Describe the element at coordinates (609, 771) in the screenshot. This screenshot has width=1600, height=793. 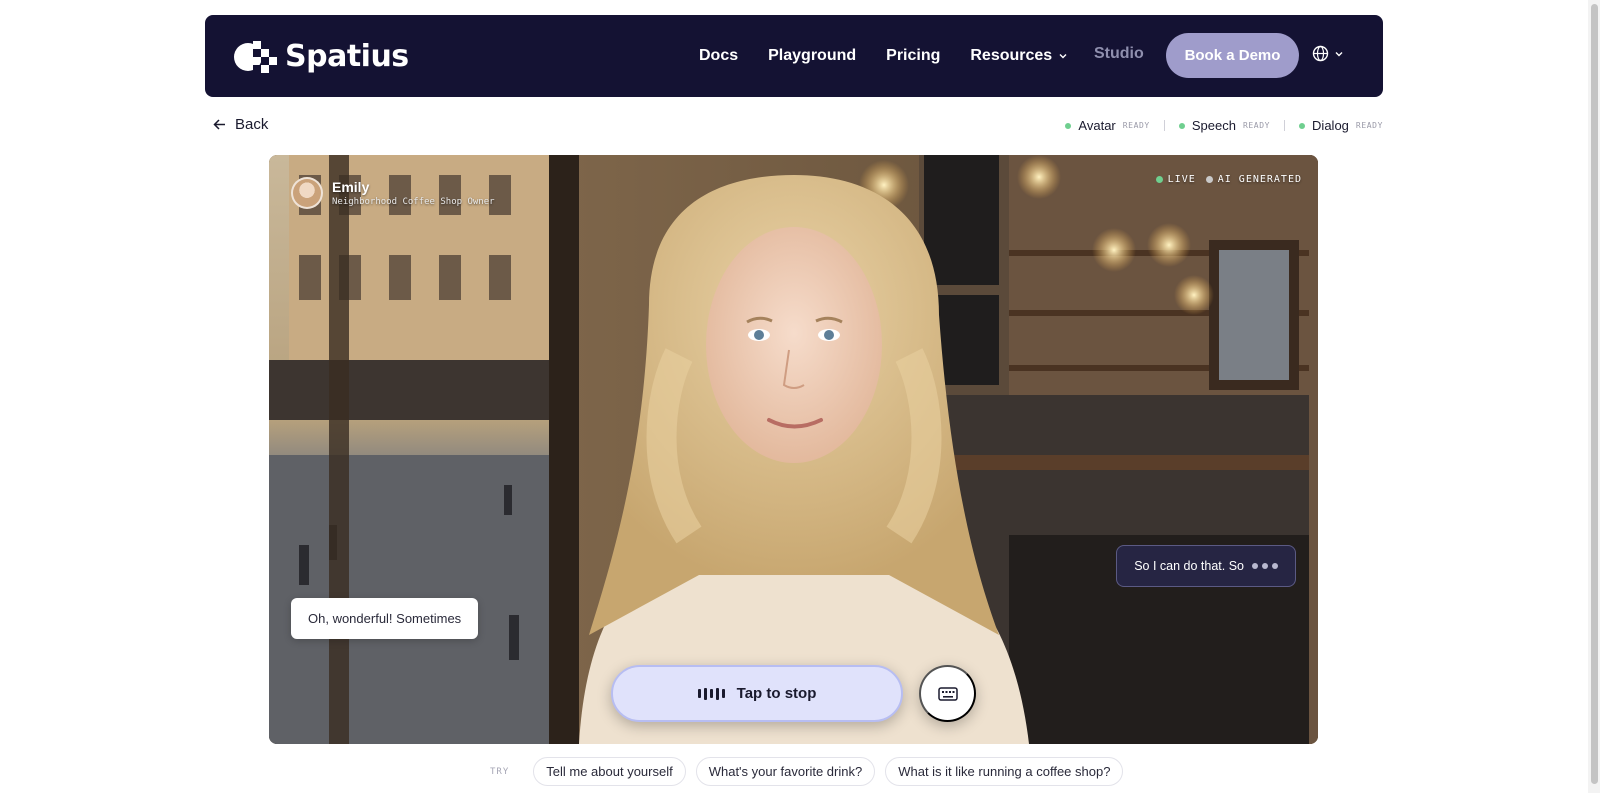
I see `suggestion-chip: Tell me about yourself` at that location.